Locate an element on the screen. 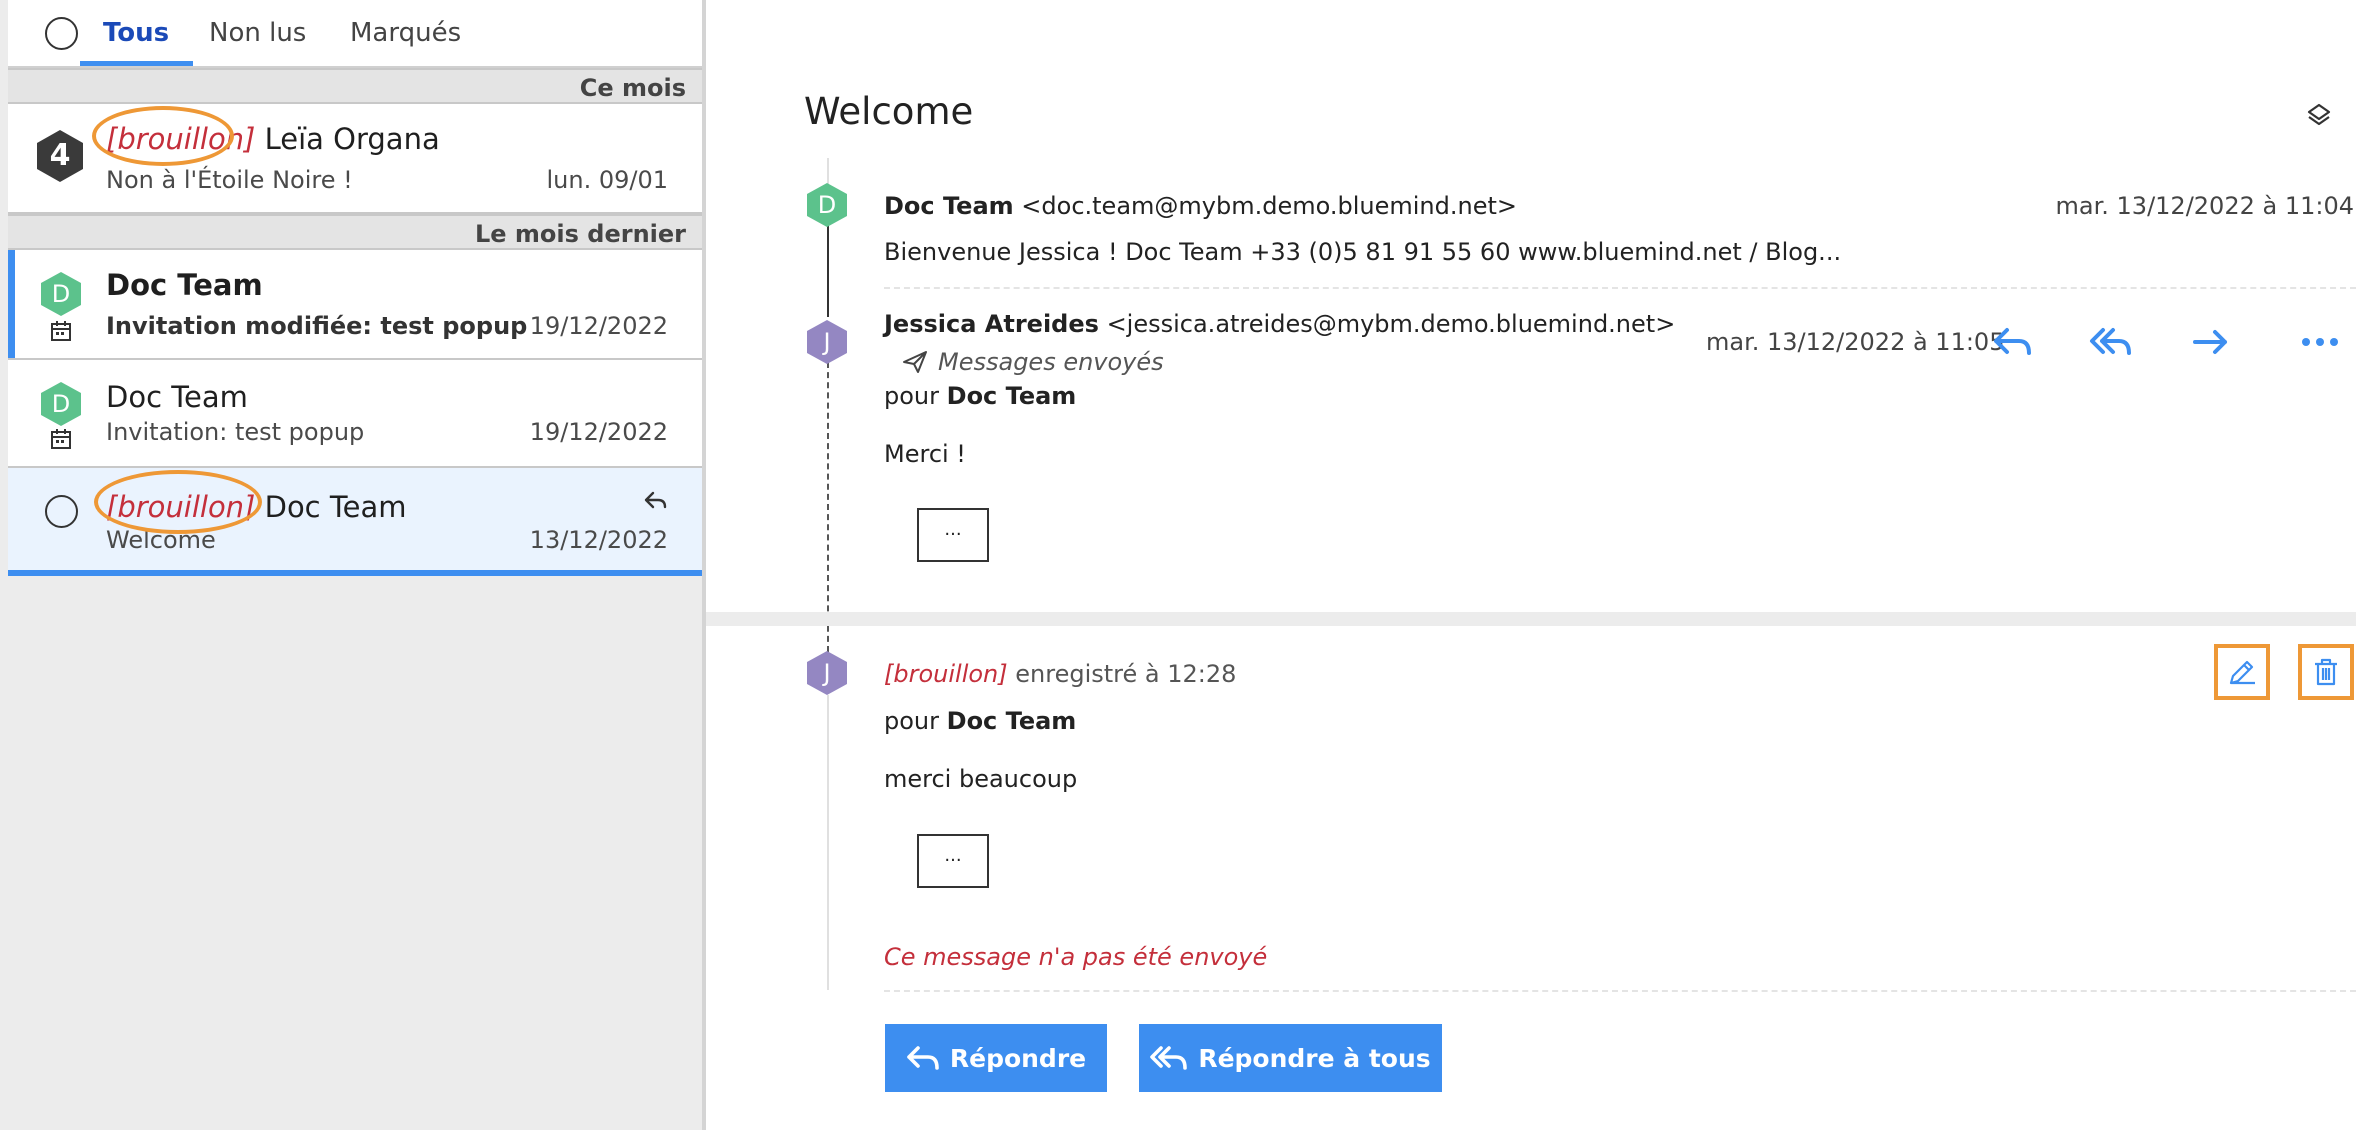  list-item-date: lun. 09/01 is located at coordinates (607, 180).